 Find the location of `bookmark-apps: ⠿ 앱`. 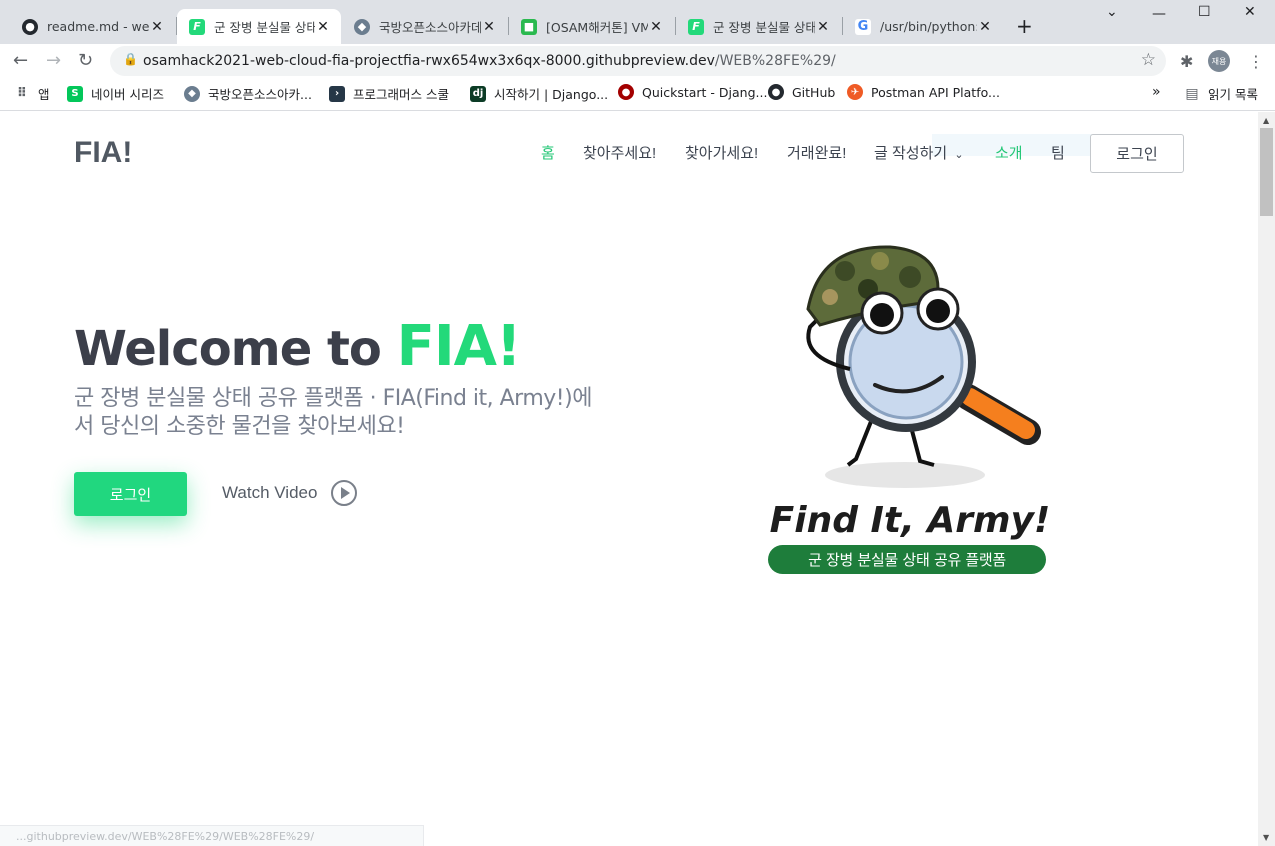

bookmark-apps: ⠿ 앱 is located at coordinates (32, 93).